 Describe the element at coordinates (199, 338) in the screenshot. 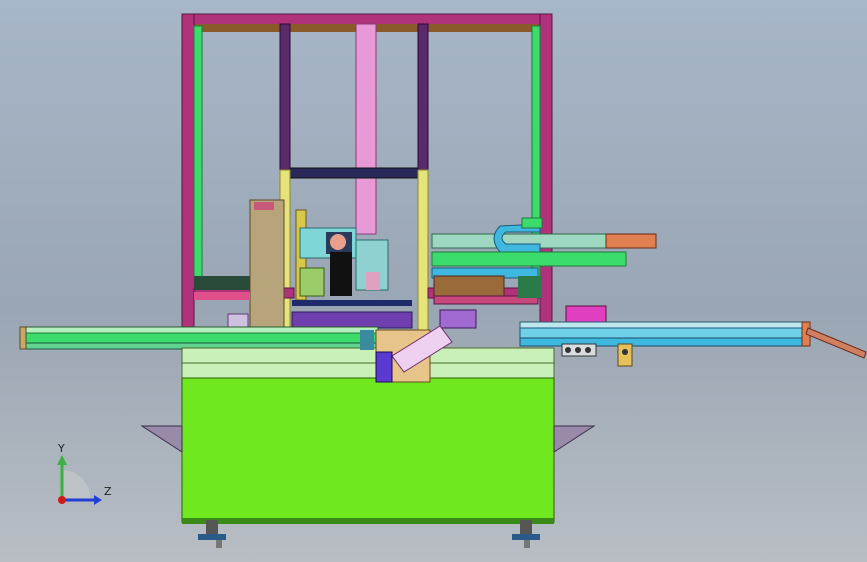

I see `left-conveyor` at that location.